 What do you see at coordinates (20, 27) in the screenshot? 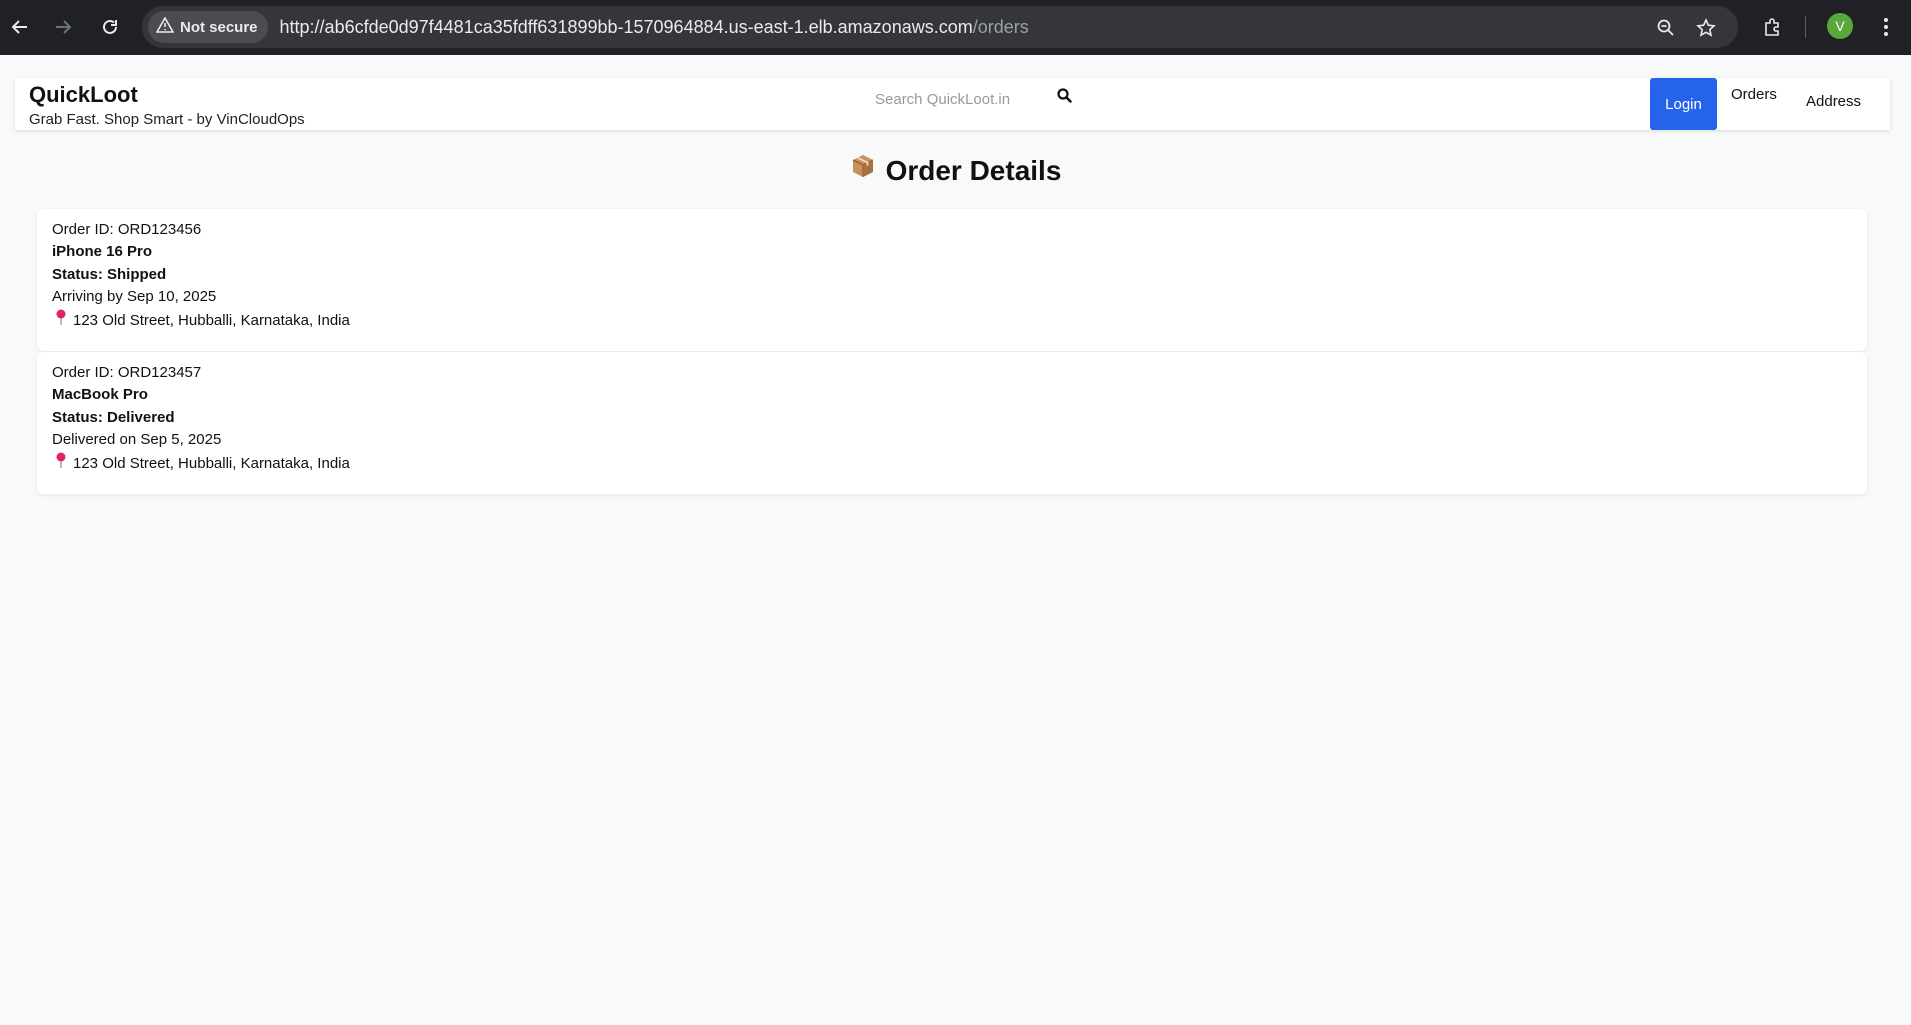
I see `back-icon` at bounding box center [20, 27].